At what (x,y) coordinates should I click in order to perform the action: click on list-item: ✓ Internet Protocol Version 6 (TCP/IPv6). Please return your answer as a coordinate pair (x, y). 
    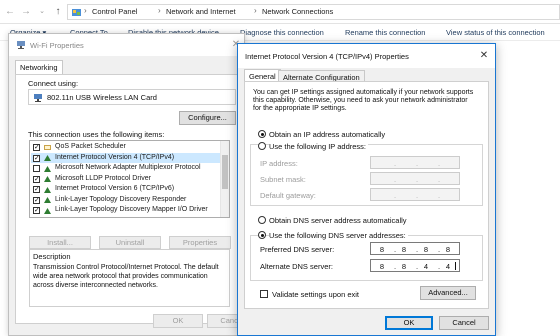
    Looking at the image, I should click on (126, 189).